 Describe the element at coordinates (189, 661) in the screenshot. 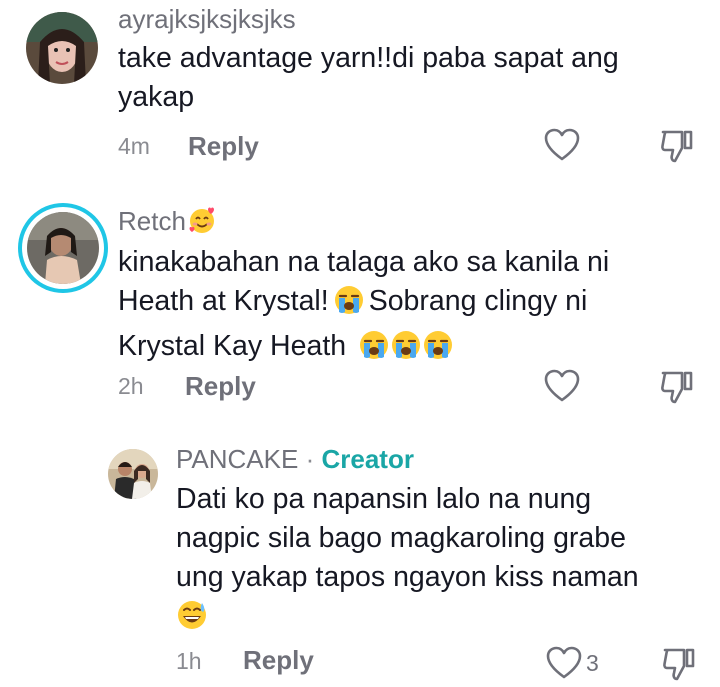

I see `reply-time: 1h` at that location.